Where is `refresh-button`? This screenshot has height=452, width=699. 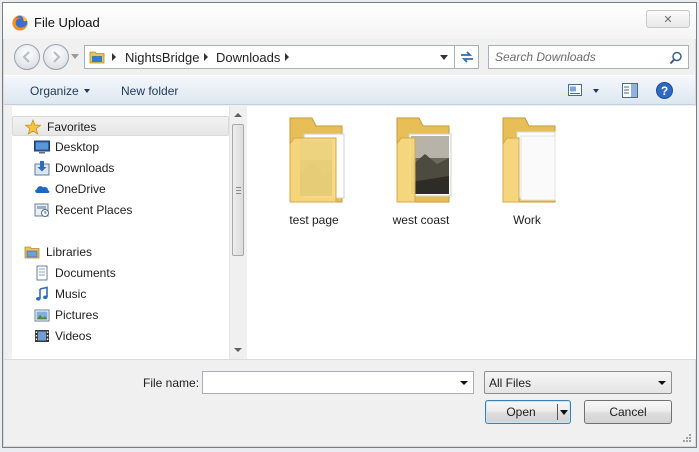
refresh-button is located at coordinates (467, 57).